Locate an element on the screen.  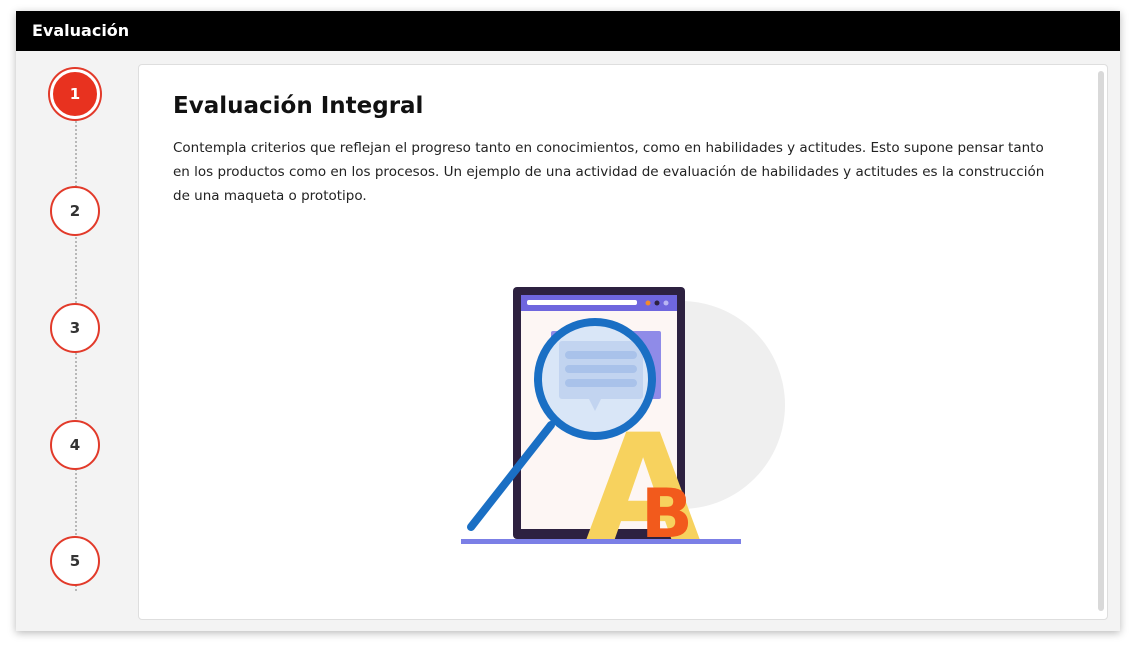
ground-line is located at coordinates (601, 541).